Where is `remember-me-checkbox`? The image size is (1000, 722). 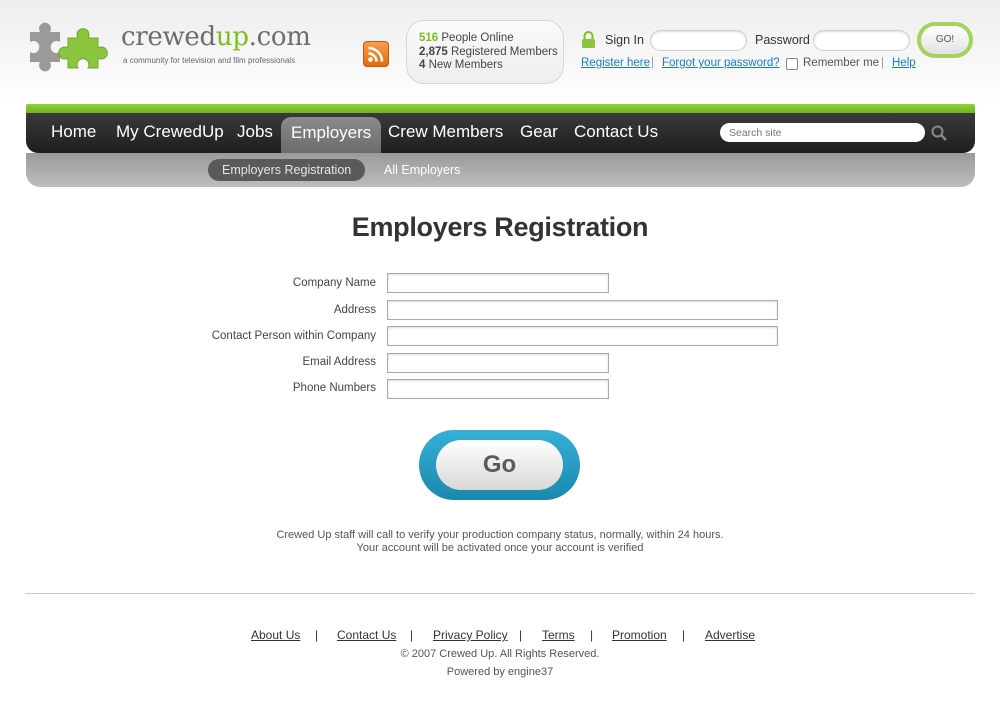
remember-me-checkbox is located at coordinates (792, 64).